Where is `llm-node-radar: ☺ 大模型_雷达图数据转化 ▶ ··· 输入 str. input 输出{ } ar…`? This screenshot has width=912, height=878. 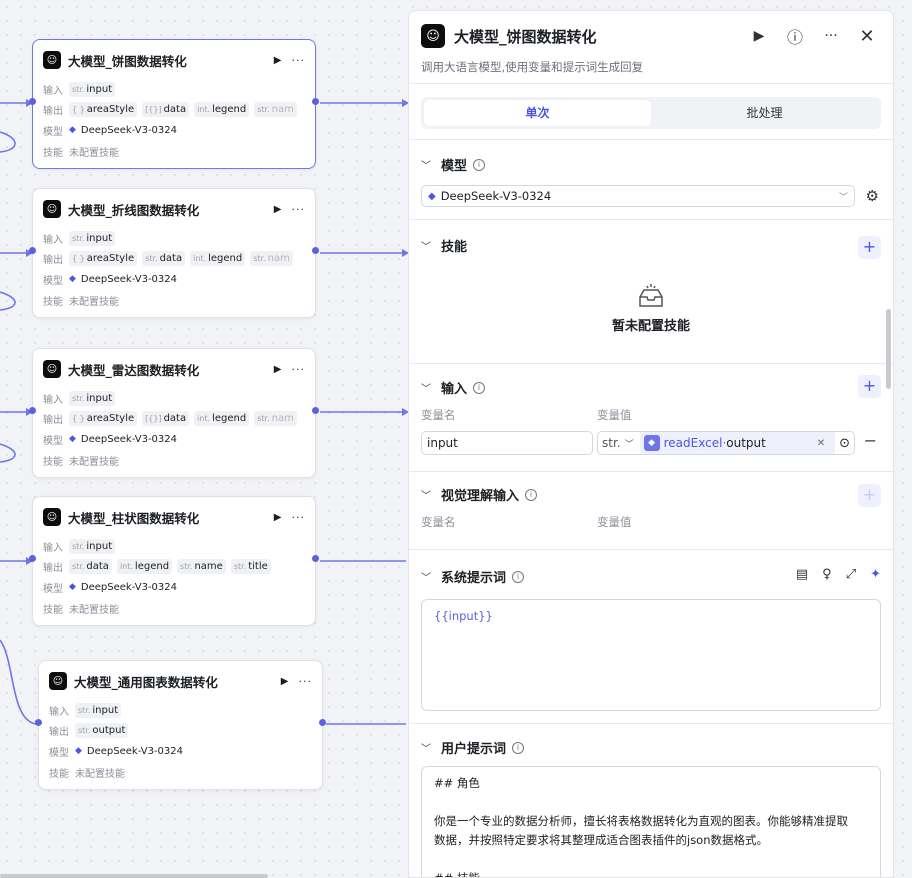
llm-node-radar: ☺ 大模型_雷达图数据转化 ▶ ··· 输入 str. input 输出{ } ar… is located at coordinates (174, 413).